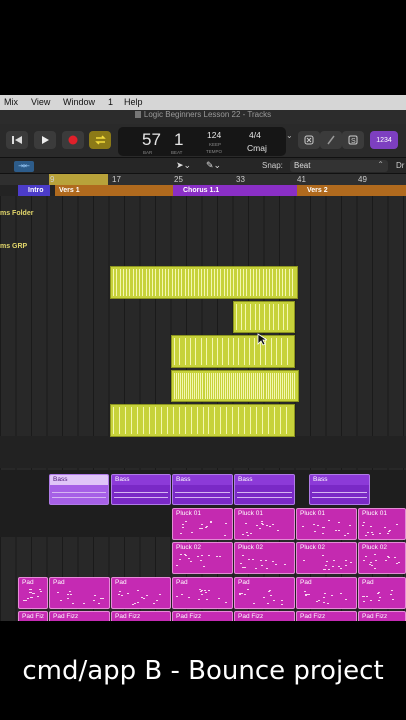 The width and height of the screenshot is (406, 720). Describe the element at coordinates (384, 140) in the screenshot. I see `count-in-button: 1234` at that location.